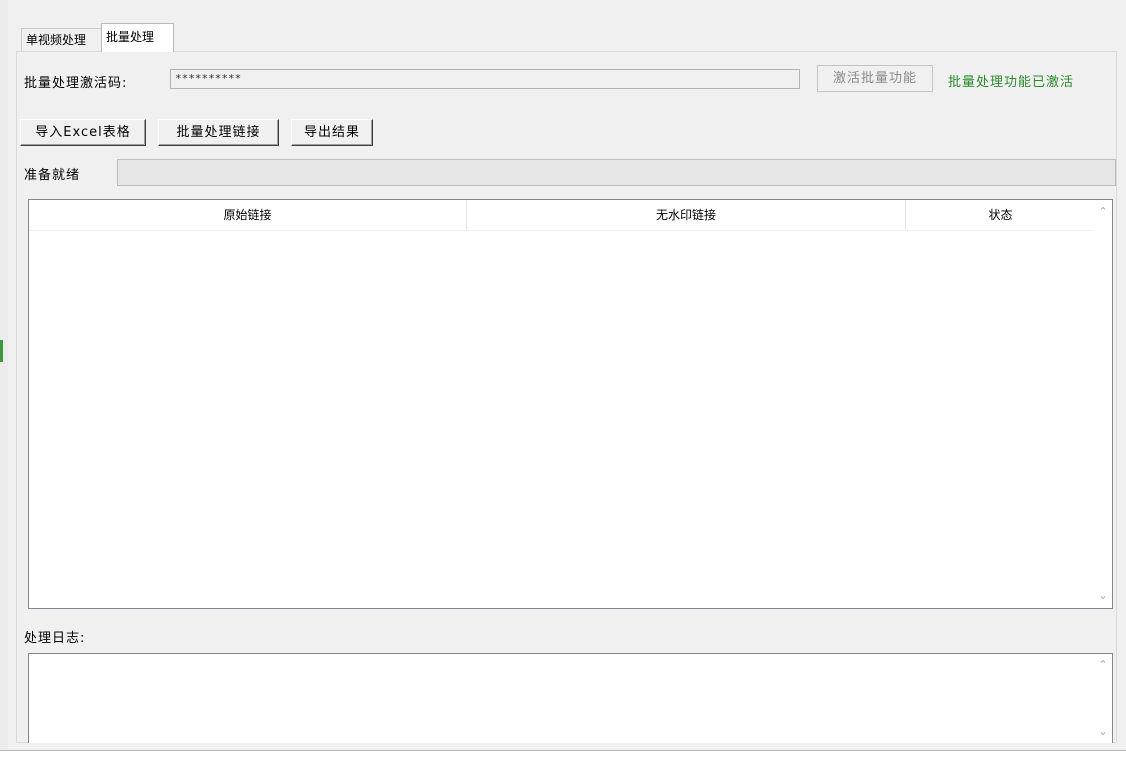 The image size is (1126, 759). I want to click on column-header-original-link: 原始链接, so click(248, 215).